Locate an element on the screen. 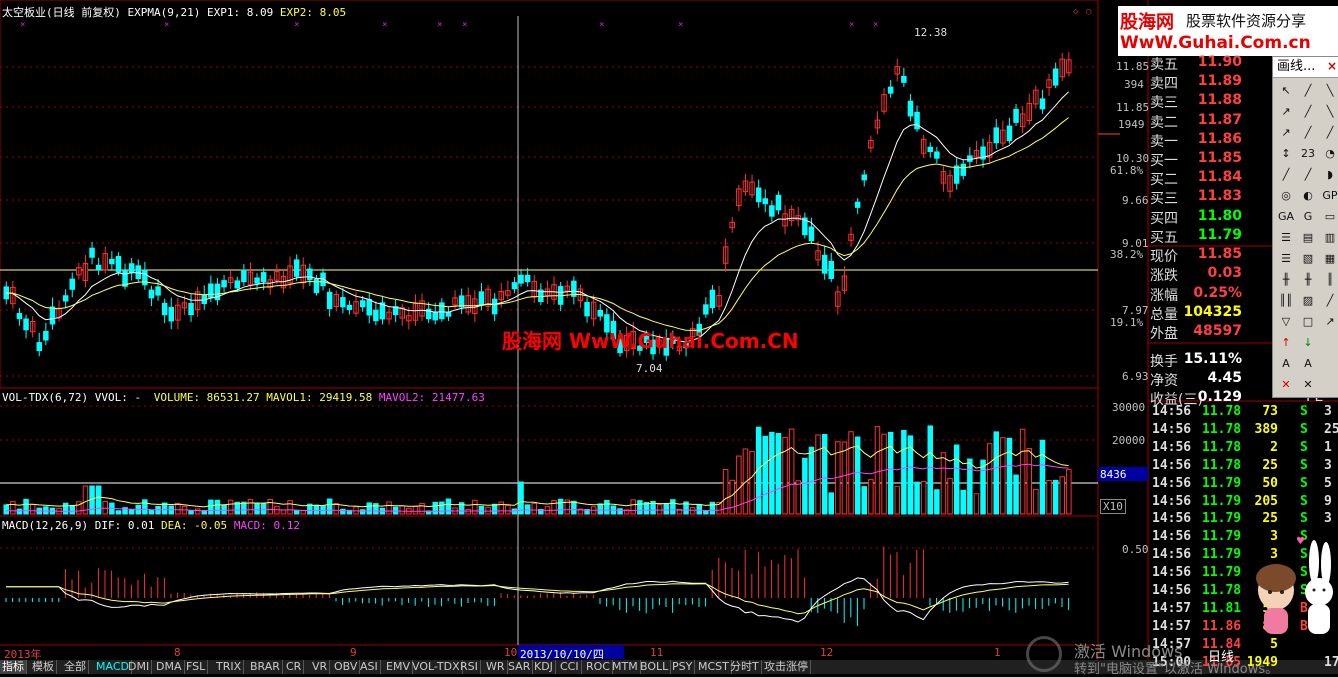  drawing-tool-icon: ▥ is located at coordinates (1329, 238).